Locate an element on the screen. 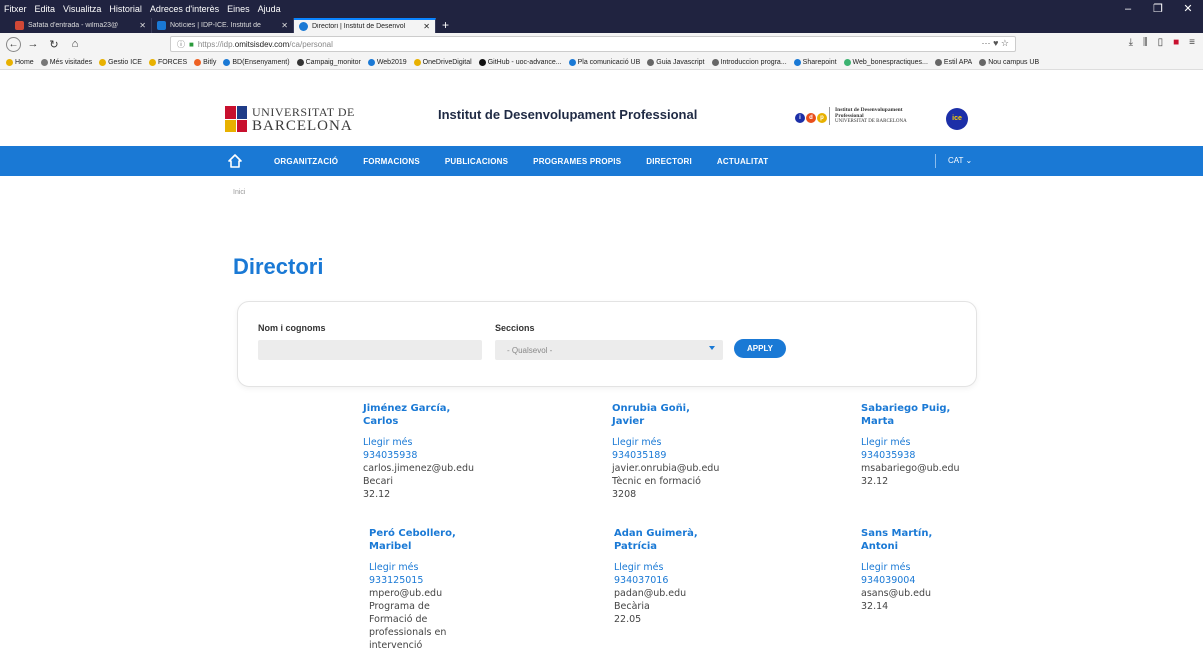 This screenshot has width=1203, height=657. maximize-icon: ❐ is located at coordinates (1158, 8).